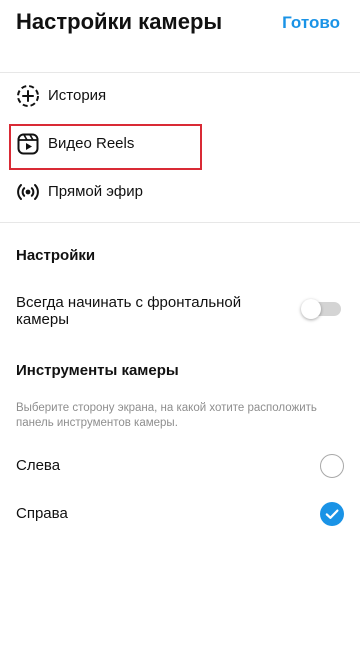 The width and height of the screenshot is (360, 664). I want to click on front-camera-label: Всегда начинать с фронтальной камеры, so click(129, 311).